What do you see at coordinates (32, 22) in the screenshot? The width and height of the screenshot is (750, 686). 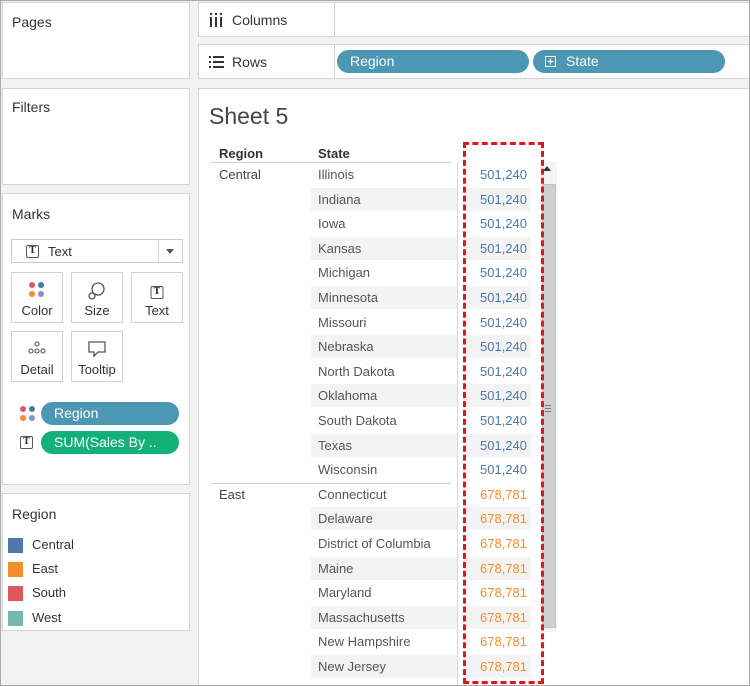 I see `pages-title: Pages` at bounding box center [32, 22].